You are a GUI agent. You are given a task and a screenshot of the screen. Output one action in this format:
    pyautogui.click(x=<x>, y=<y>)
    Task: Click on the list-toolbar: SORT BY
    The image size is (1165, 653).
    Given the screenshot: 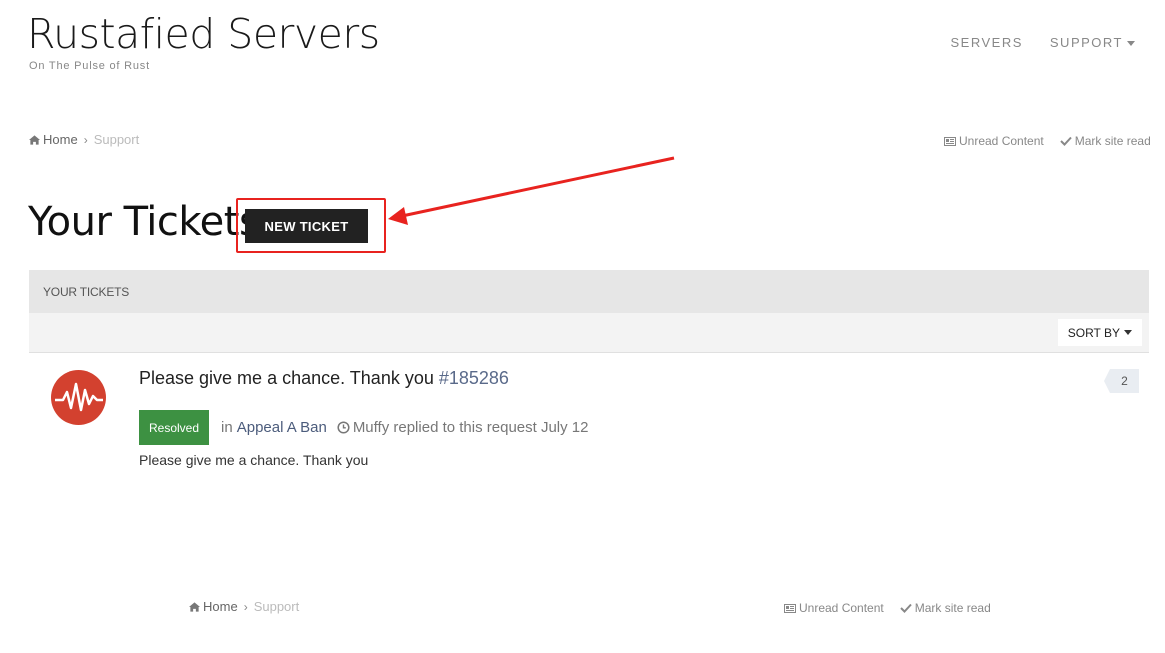 What is the action you would take?
    pyautogui.click(x=589, y=333)
    